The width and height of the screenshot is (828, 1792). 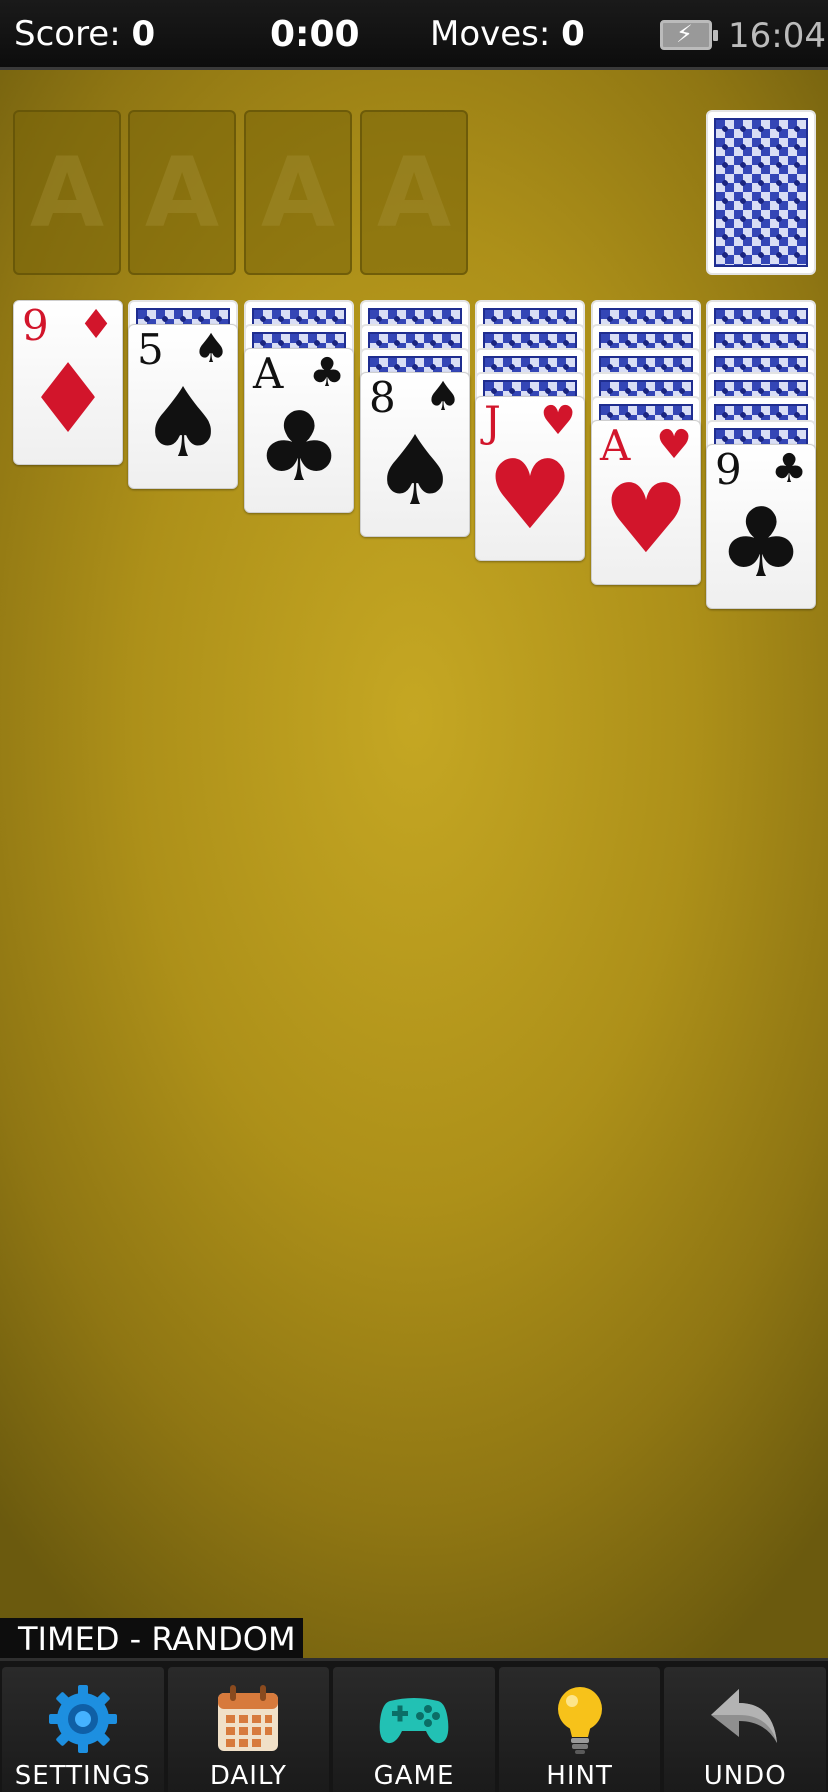 I want to click on tableau-card-col-4: 8 ♠ ♠, so click(x=415, y=454).